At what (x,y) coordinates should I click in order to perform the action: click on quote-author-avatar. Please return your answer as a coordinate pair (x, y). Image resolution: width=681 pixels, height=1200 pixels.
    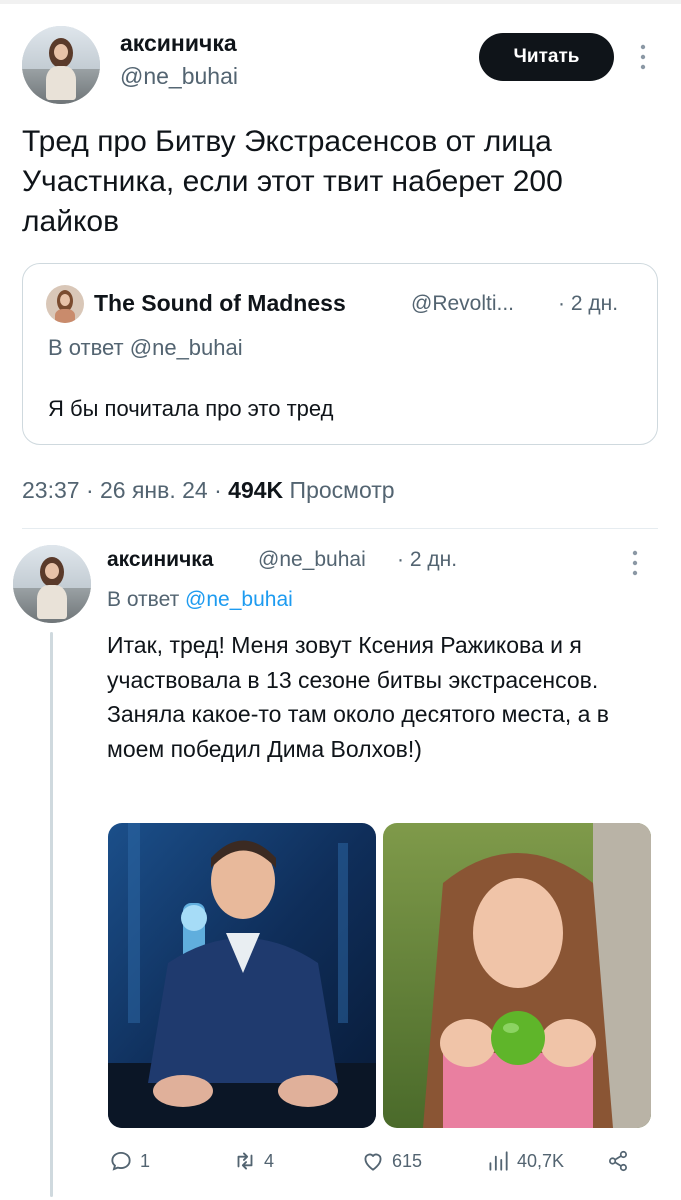
    Looking at the image, I should click on (65, 304).